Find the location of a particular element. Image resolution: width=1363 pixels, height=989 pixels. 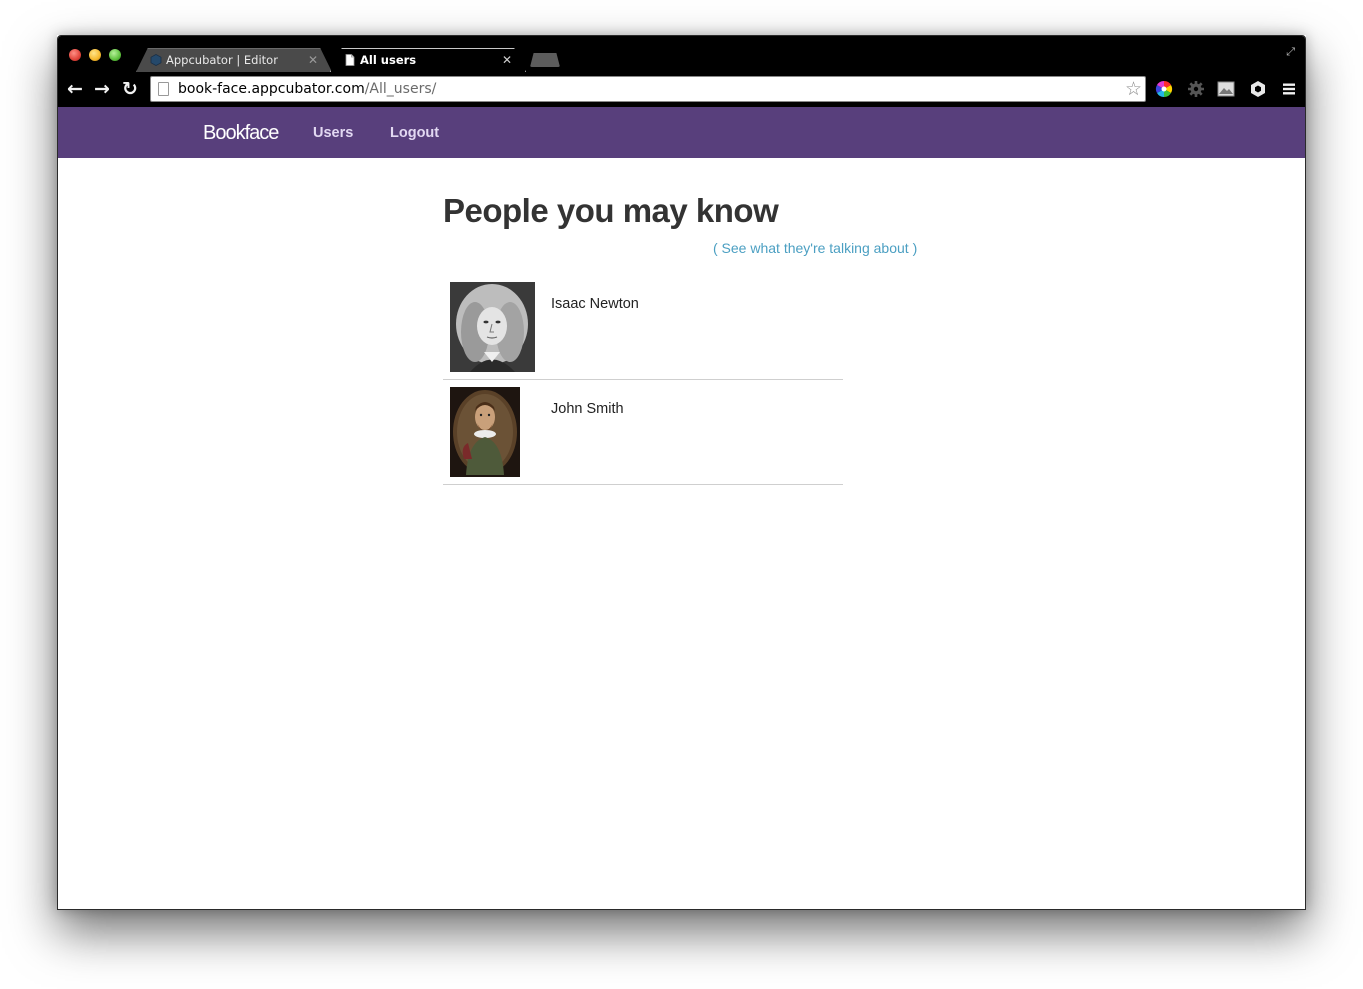

appcubator-favicon-icon is located at coordinates (156, 60).